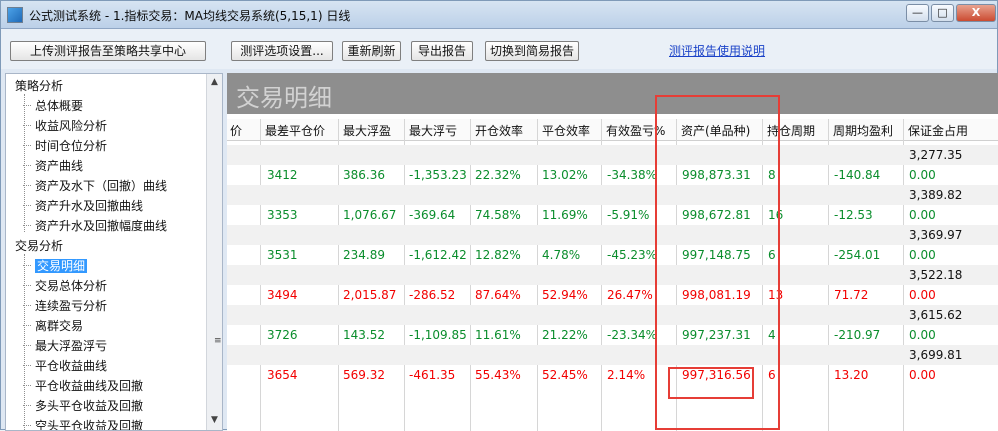 The image size is (998, 431). Describe the element at coordinates (711, 383) in the screenshot. I see `asset-value-highlight` at that location.